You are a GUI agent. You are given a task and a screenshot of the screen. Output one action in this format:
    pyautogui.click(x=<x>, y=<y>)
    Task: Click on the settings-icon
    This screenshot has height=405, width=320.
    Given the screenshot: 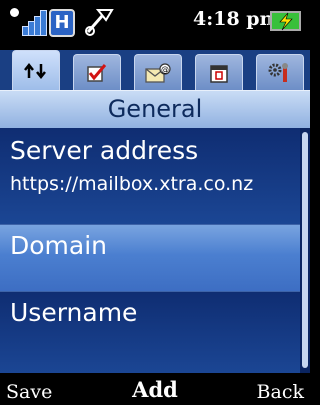 What is the action you would take?
    pyautogui.click(x=278, y=72)
    